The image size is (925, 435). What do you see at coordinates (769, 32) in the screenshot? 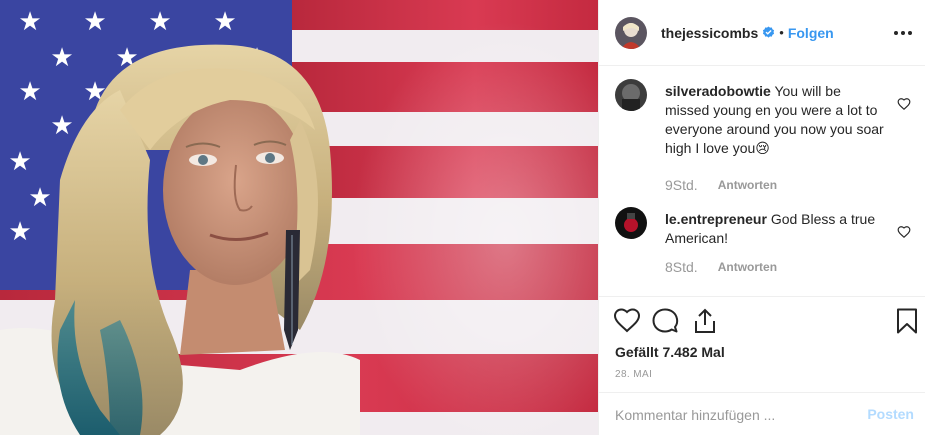
I see `verified-badge-icon` at bounding box center [769, 32].